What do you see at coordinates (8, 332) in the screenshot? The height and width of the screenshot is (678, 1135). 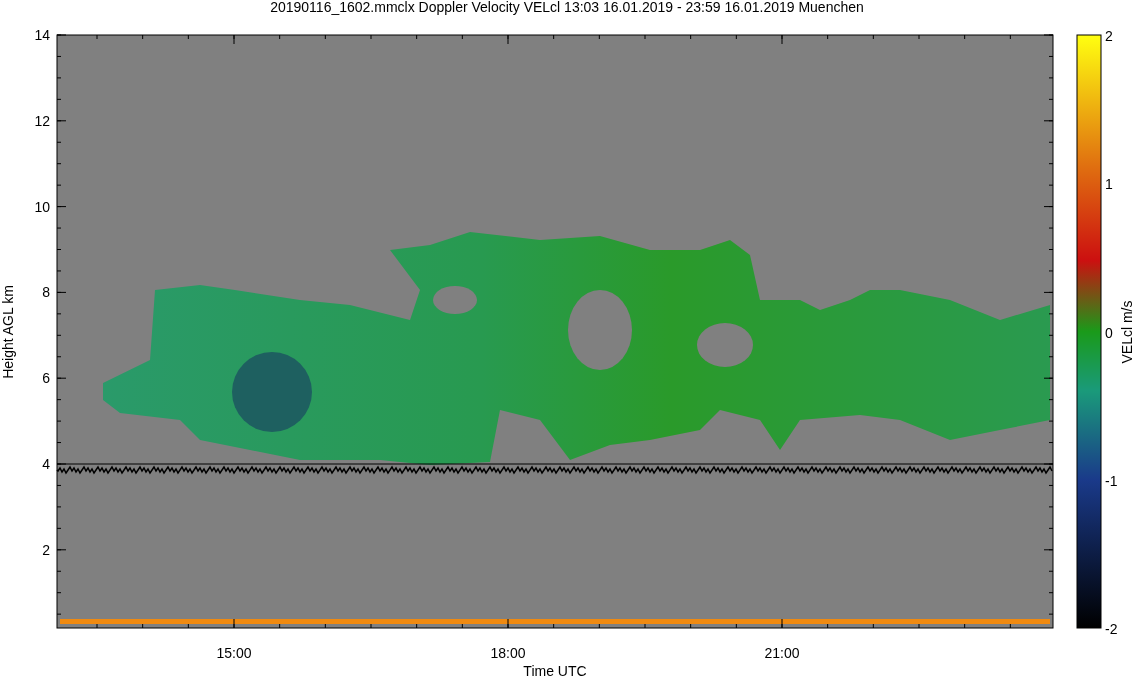 I see `y-axis-label: Height AGL km` at bounding box center [8, 332].